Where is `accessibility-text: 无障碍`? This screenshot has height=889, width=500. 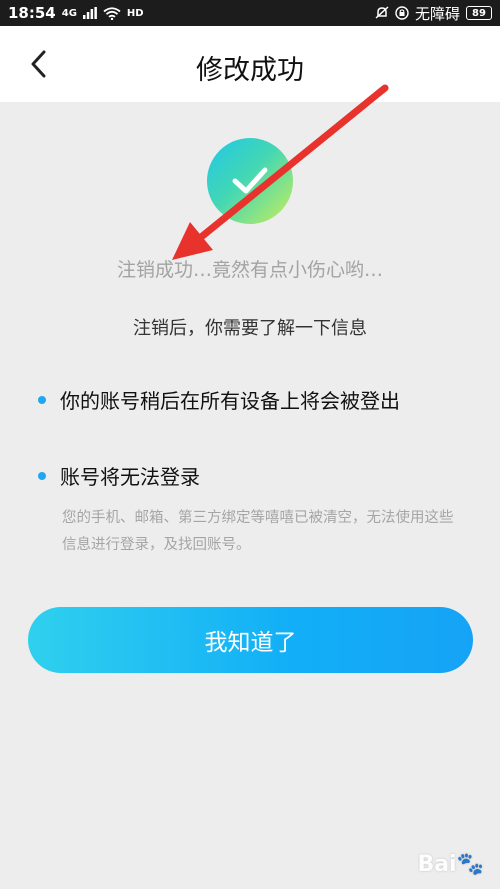
accessibility-text: 无障碍 is located at coordinates (437, 13).